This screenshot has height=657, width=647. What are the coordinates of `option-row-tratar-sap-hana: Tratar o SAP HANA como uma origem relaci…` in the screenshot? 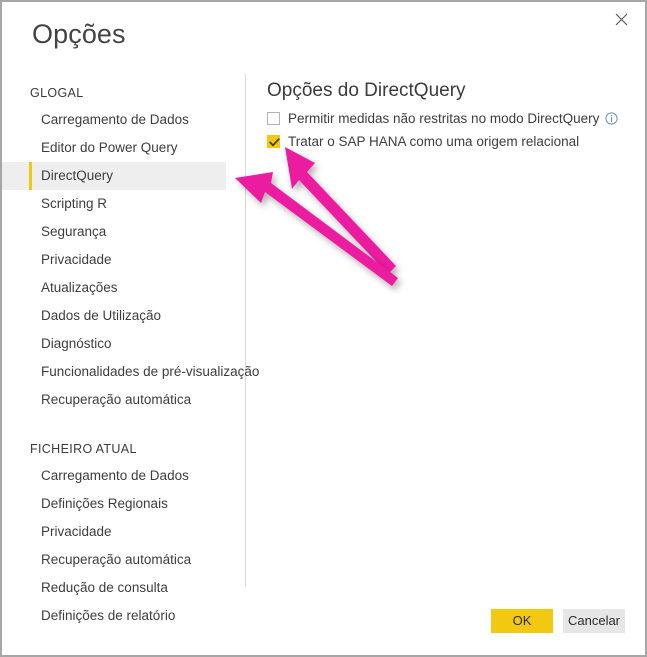 It's located at (446, 141).